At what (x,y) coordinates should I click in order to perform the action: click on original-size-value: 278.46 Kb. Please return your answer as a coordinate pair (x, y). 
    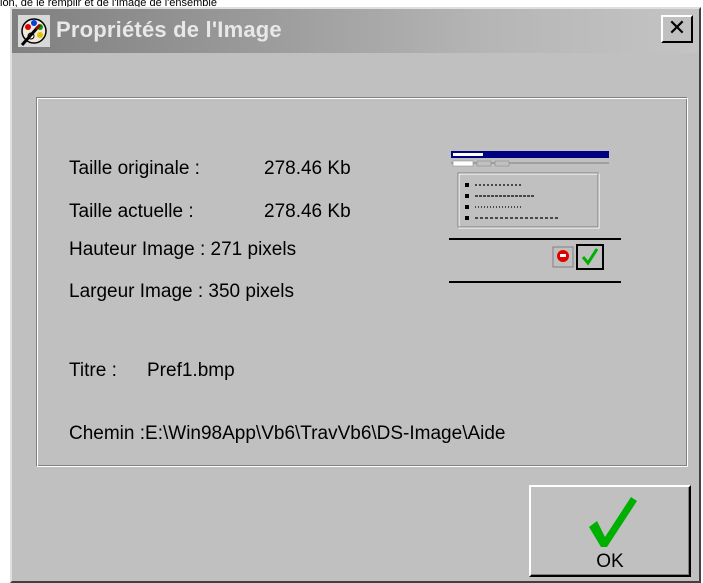
    Looking at the image, I should click on (307, 168).